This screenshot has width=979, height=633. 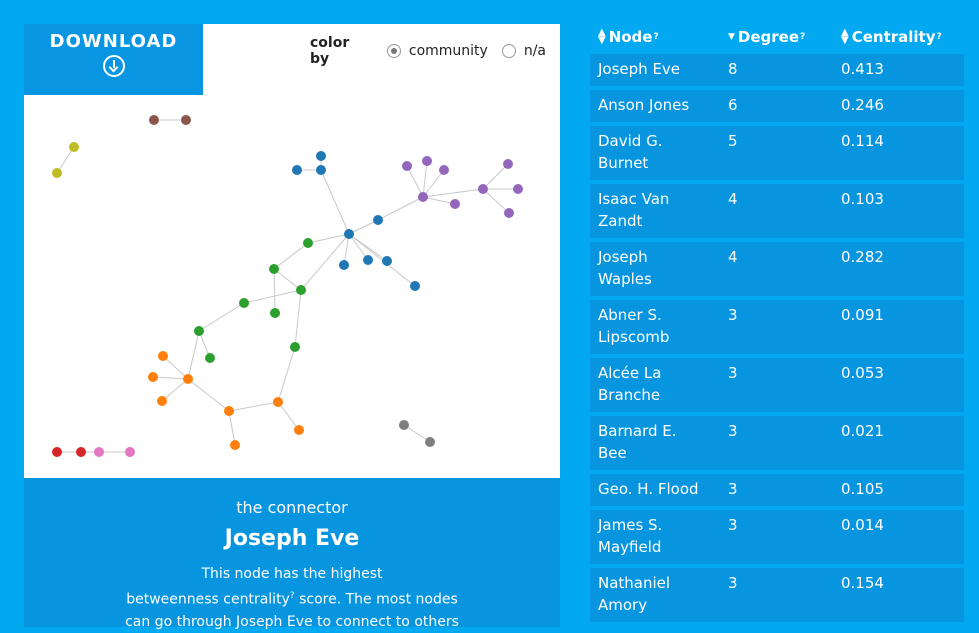 I want to click on na-radio, so click(x=508, y=51).